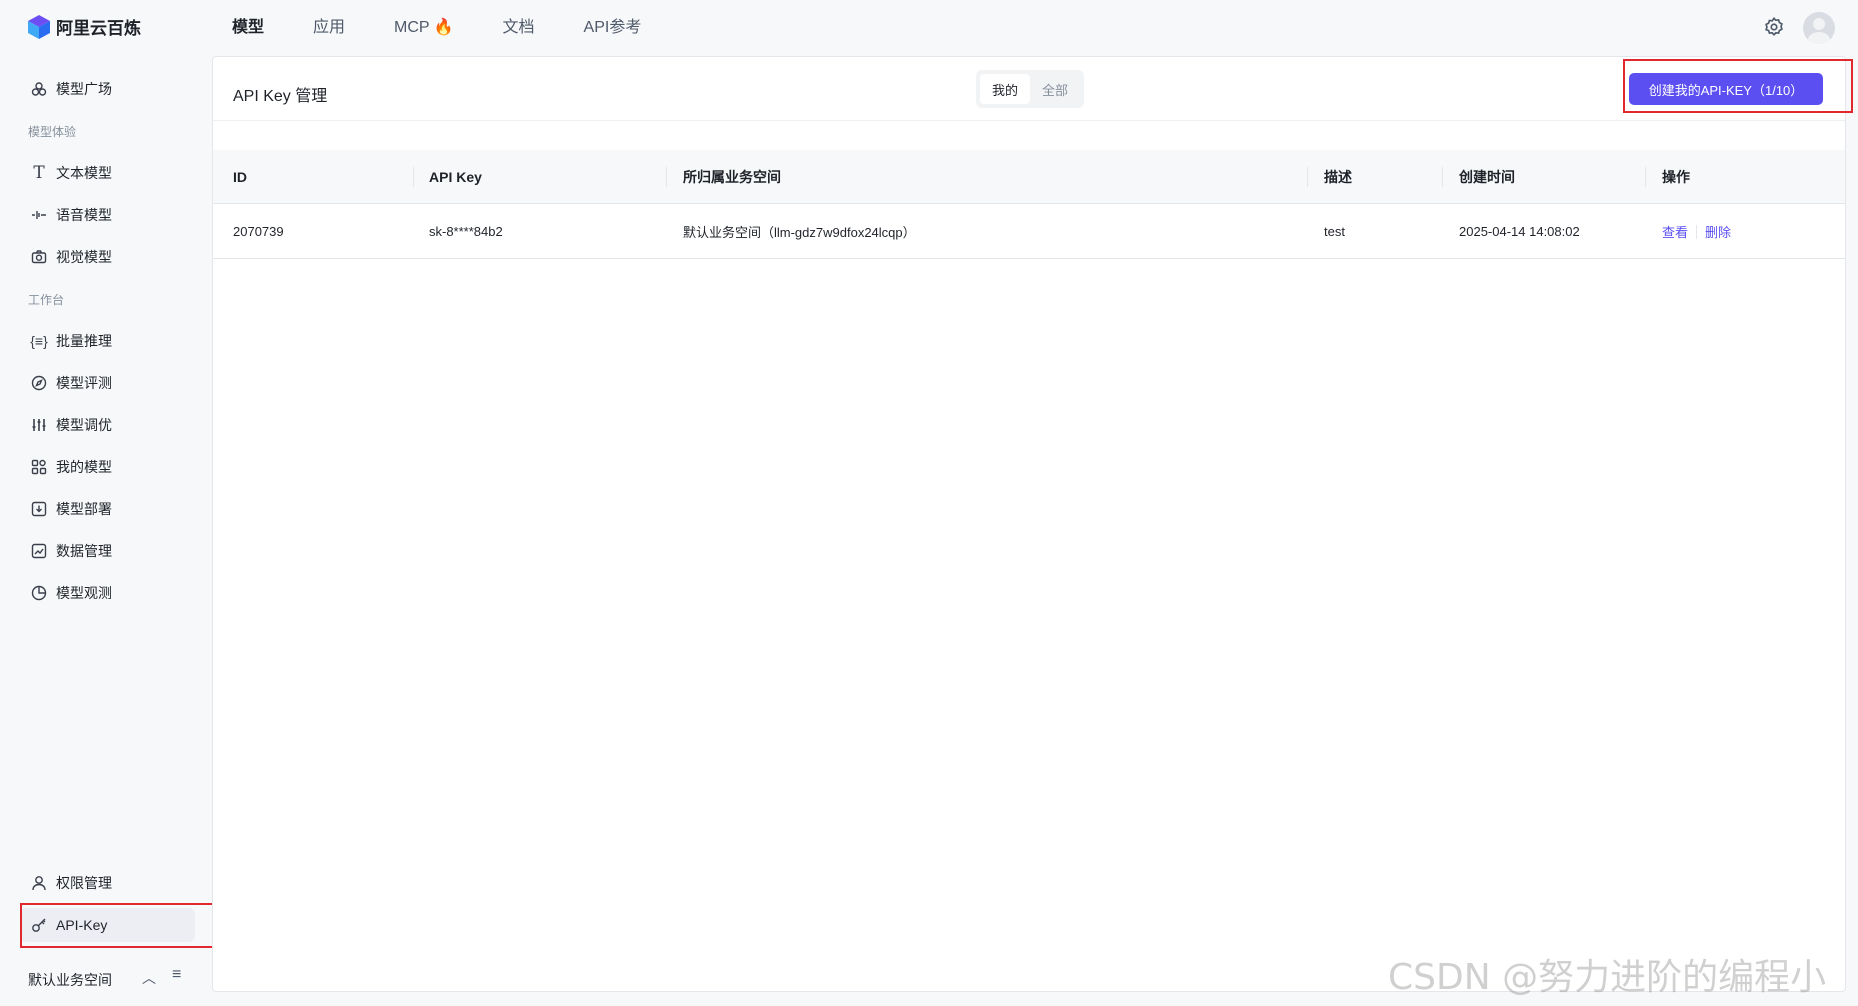 The width and height of the screenshot is (1858, 1006). Describe the element at coordinates (39, 425) in the screenshot. I see `sliders-icon` at that location.